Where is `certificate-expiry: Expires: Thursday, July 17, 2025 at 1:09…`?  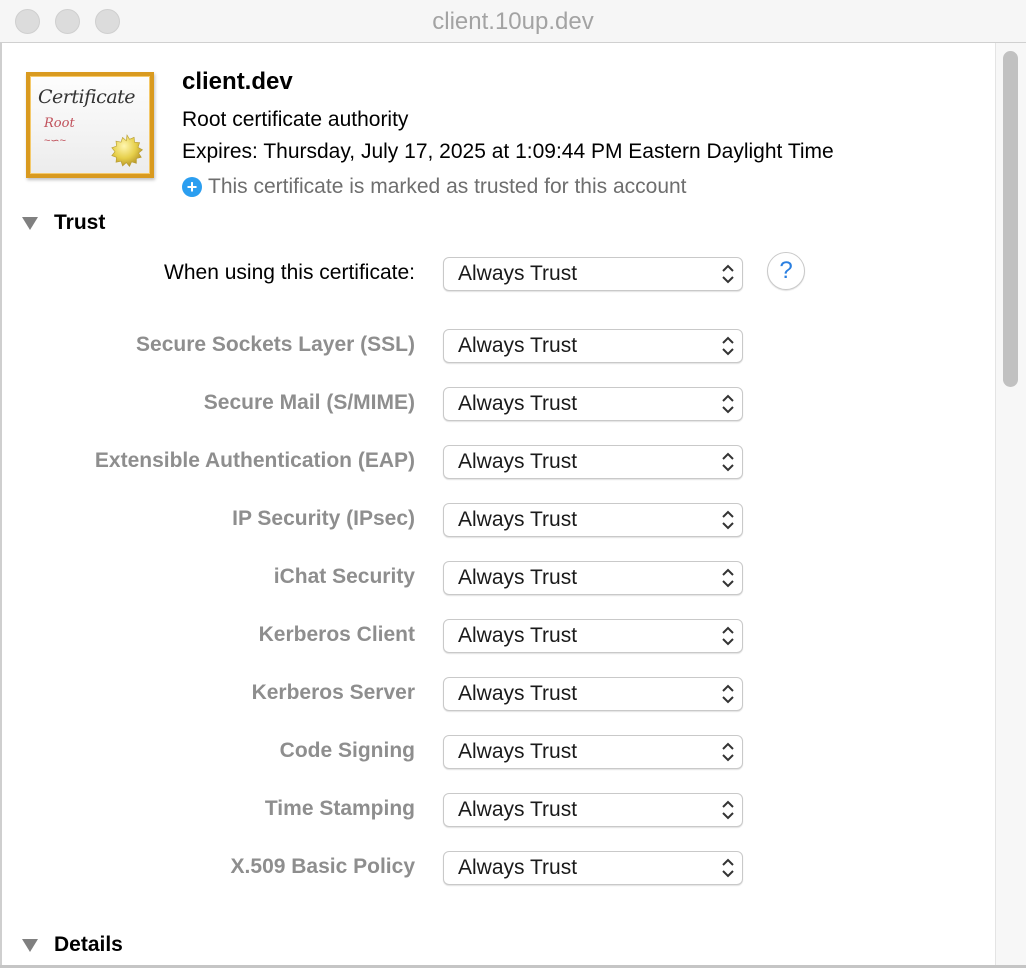 certificate-expiry: Expires: Thursday, July 17, 2025 at 1:09… is located at coordinates (508, 151).